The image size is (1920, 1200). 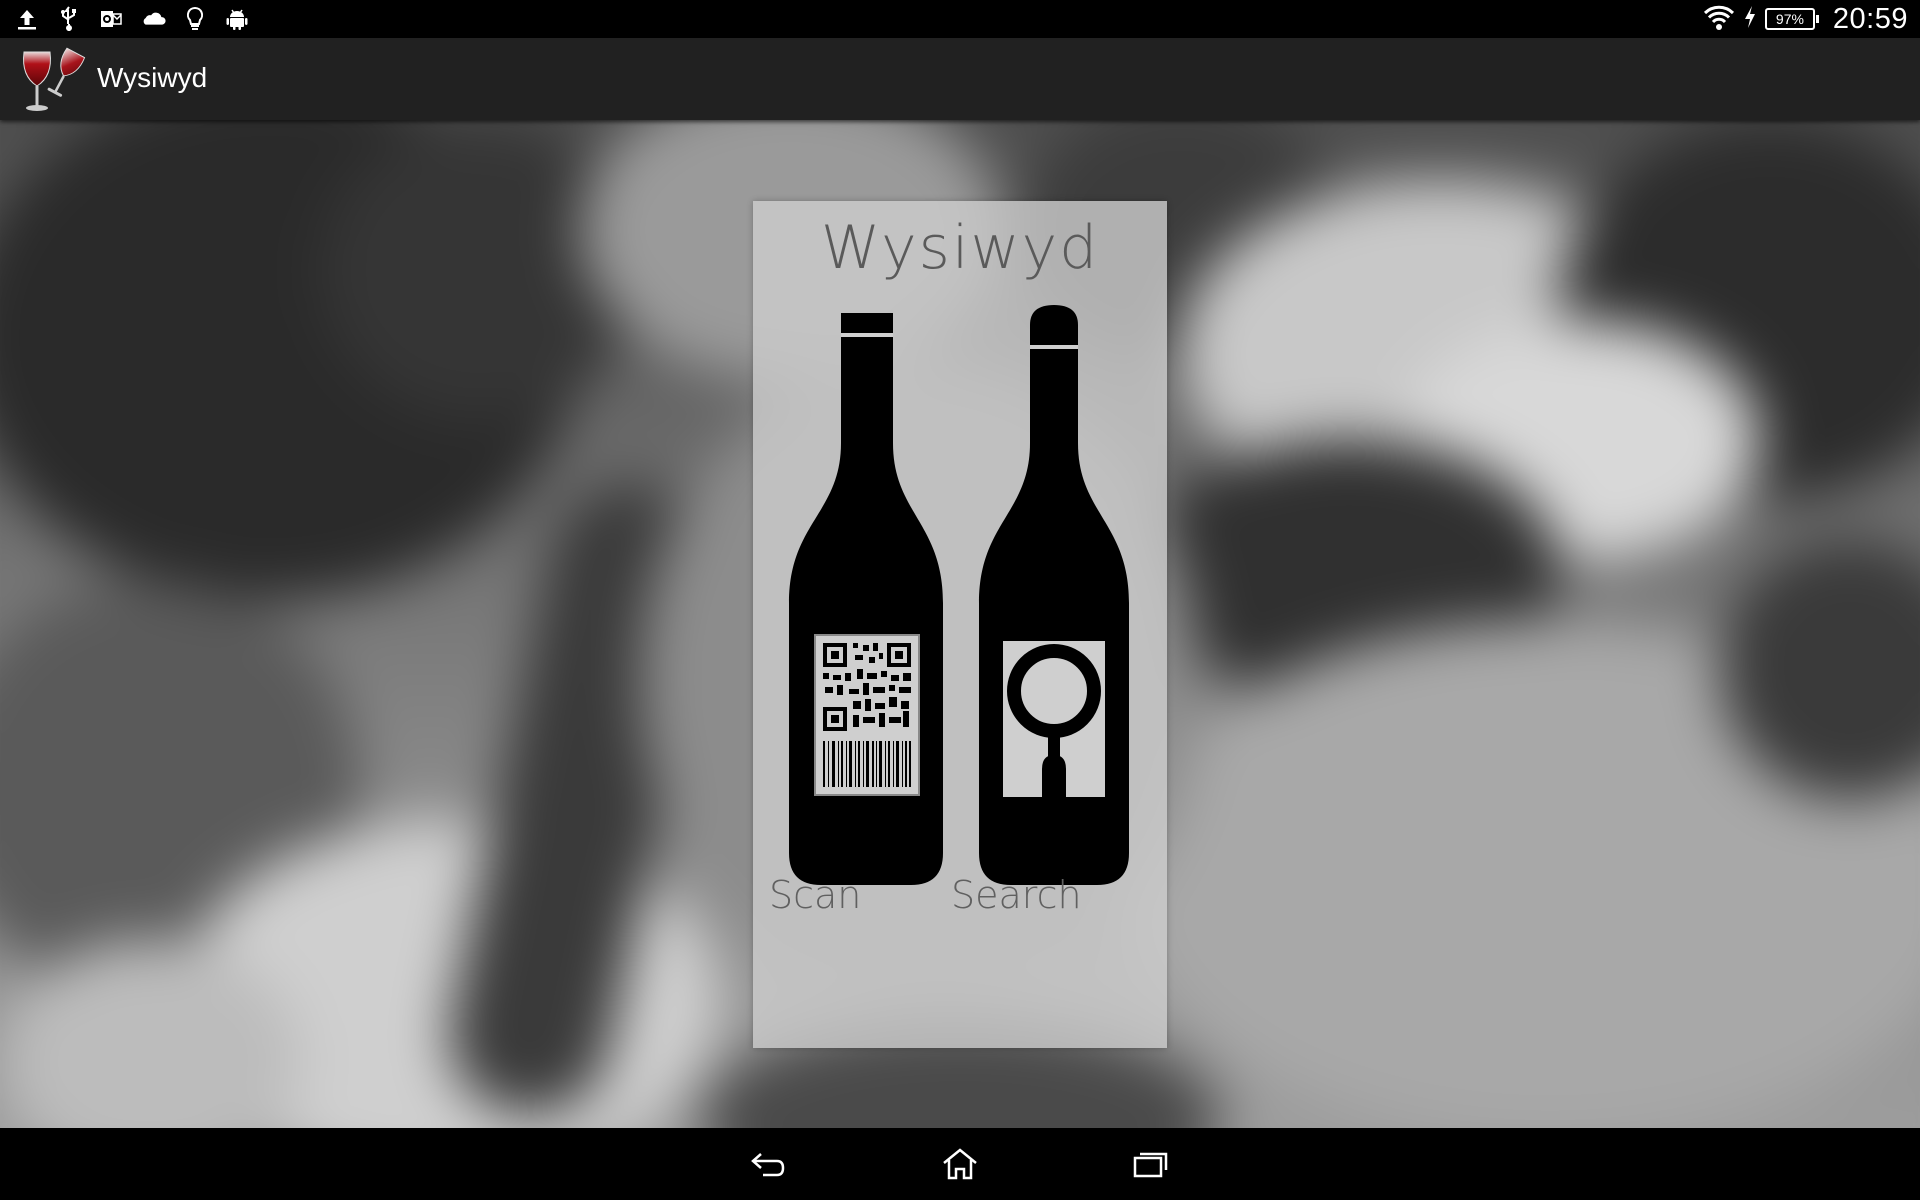 What do you see at coordinates (1151, 1164) in the screenshot?
I see `recent-apps-icon` at bounding box center [1151, 1164].